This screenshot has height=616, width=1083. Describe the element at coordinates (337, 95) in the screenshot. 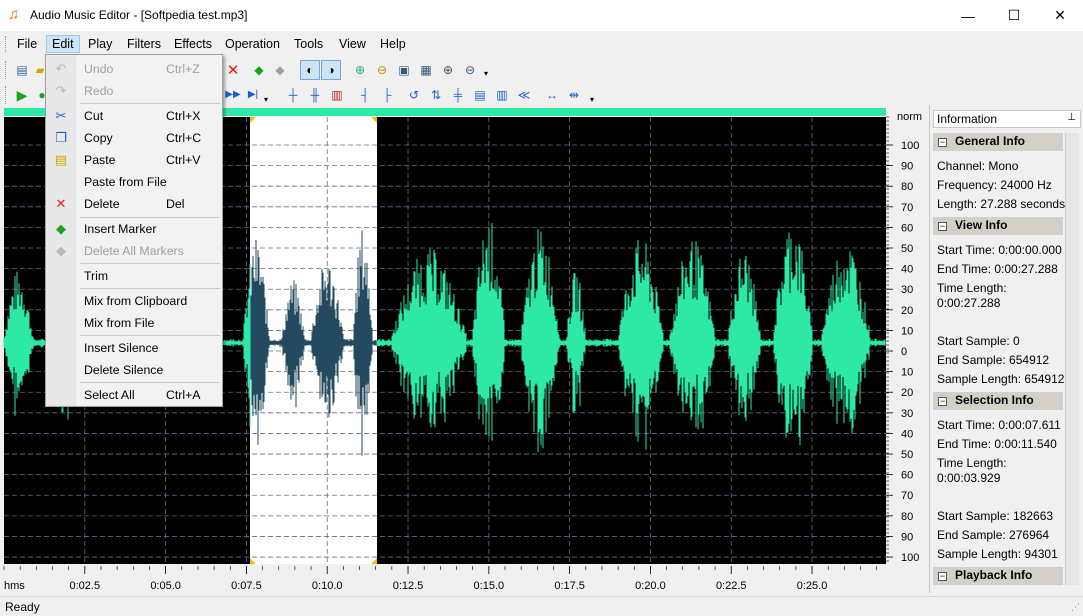

I see `levels-icon: ▥` at that location.